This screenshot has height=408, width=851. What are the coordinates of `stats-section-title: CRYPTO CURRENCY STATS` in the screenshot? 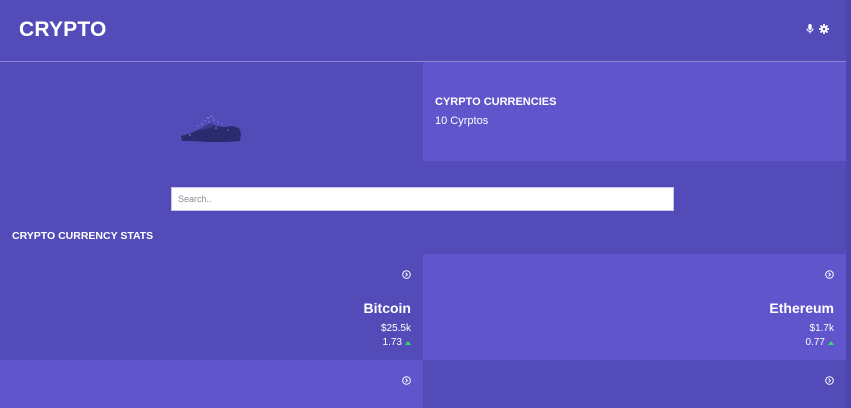 It's located at (83, 236).